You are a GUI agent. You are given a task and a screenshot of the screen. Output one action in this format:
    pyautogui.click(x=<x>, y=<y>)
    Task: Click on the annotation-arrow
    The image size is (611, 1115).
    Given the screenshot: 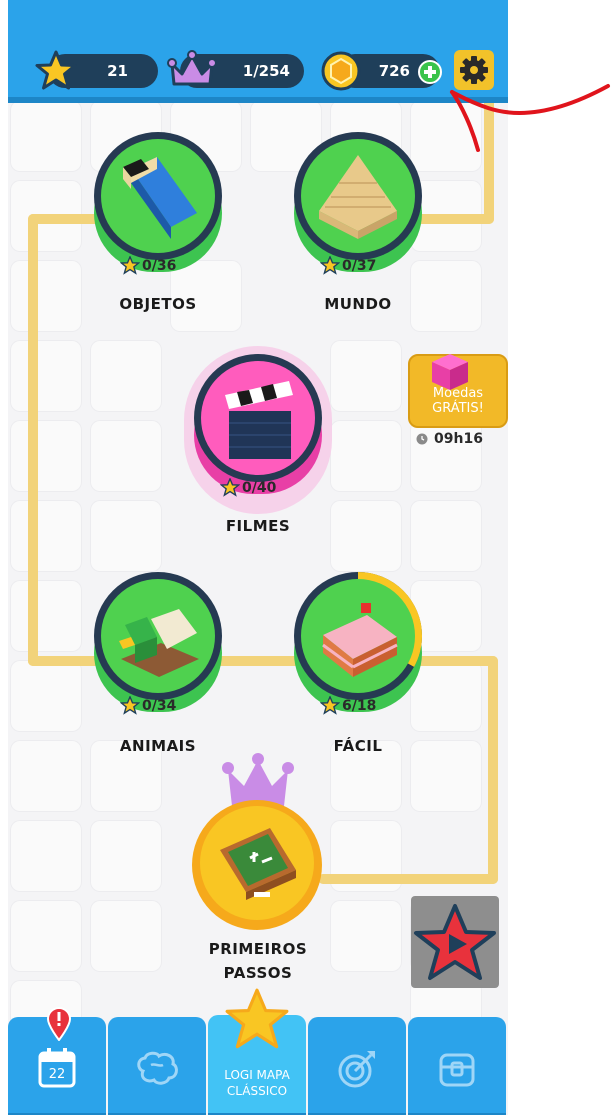 What is the action you would take?
    pyautogui.click(x=530, y=118)
    